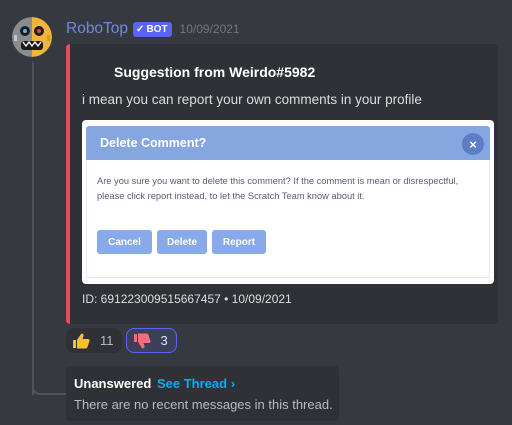  Describe the element at coordinates (124, 242) in the screenshot. I see `cancel-button: Cancel` at that location.